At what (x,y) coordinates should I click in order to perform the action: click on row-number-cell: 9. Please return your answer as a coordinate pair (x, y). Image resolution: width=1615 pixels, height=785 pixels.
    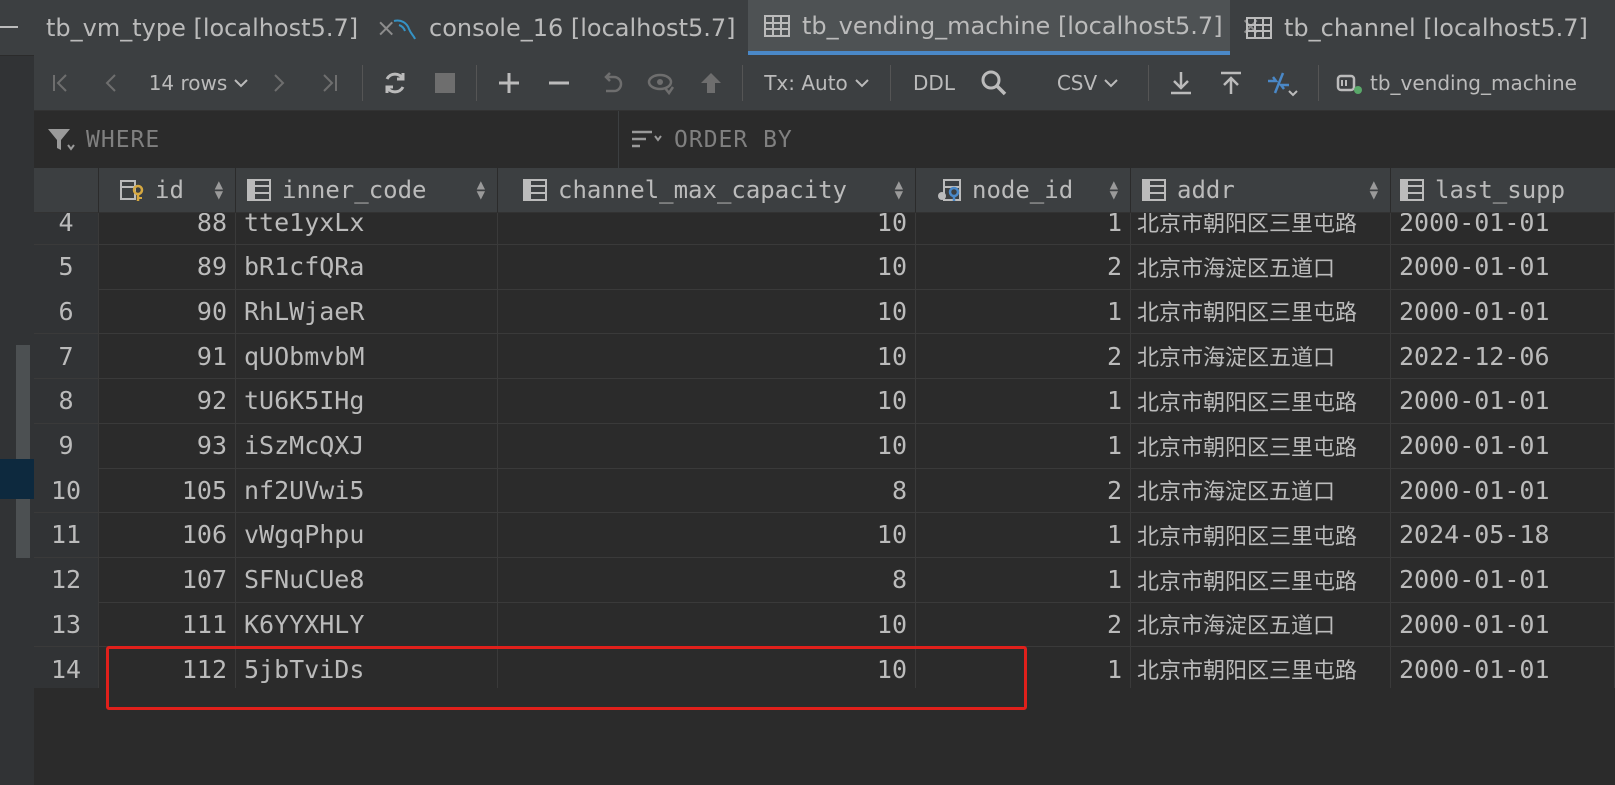
    Looking at the image, I should click on (66, 446).